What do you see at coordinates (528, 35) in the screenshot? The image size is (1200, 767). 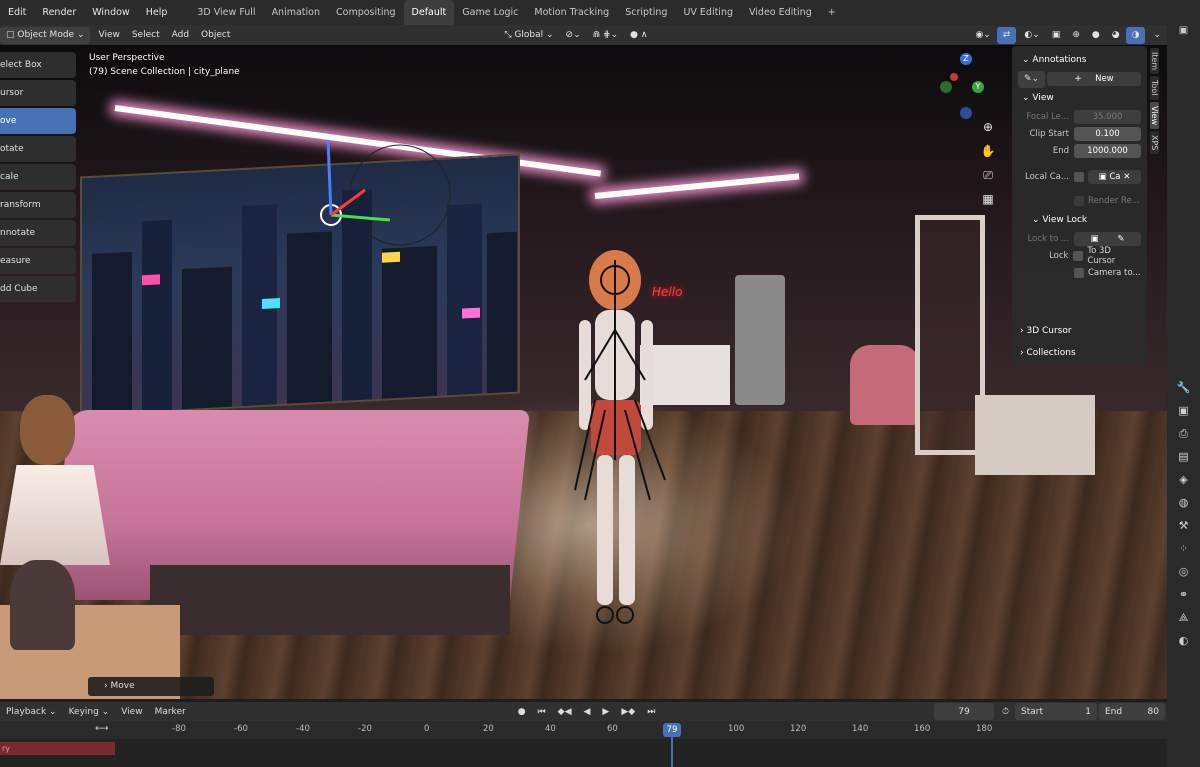 I see `transform-orientation: ⤡ Global ⌄` at bounding box center [528, 35].